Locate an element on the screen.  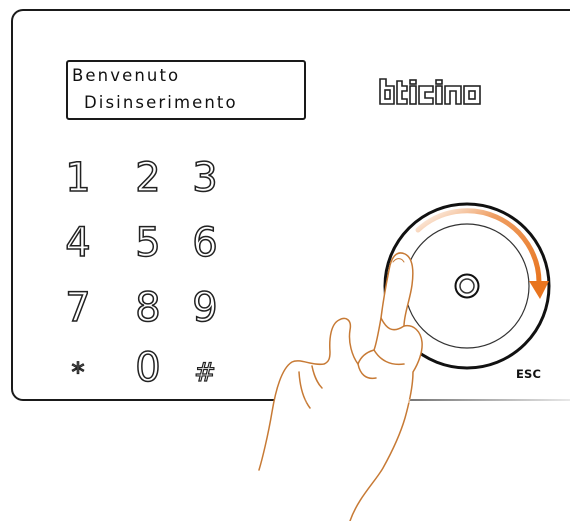
pointing-hand-icon is located at coordinates (340, 386).